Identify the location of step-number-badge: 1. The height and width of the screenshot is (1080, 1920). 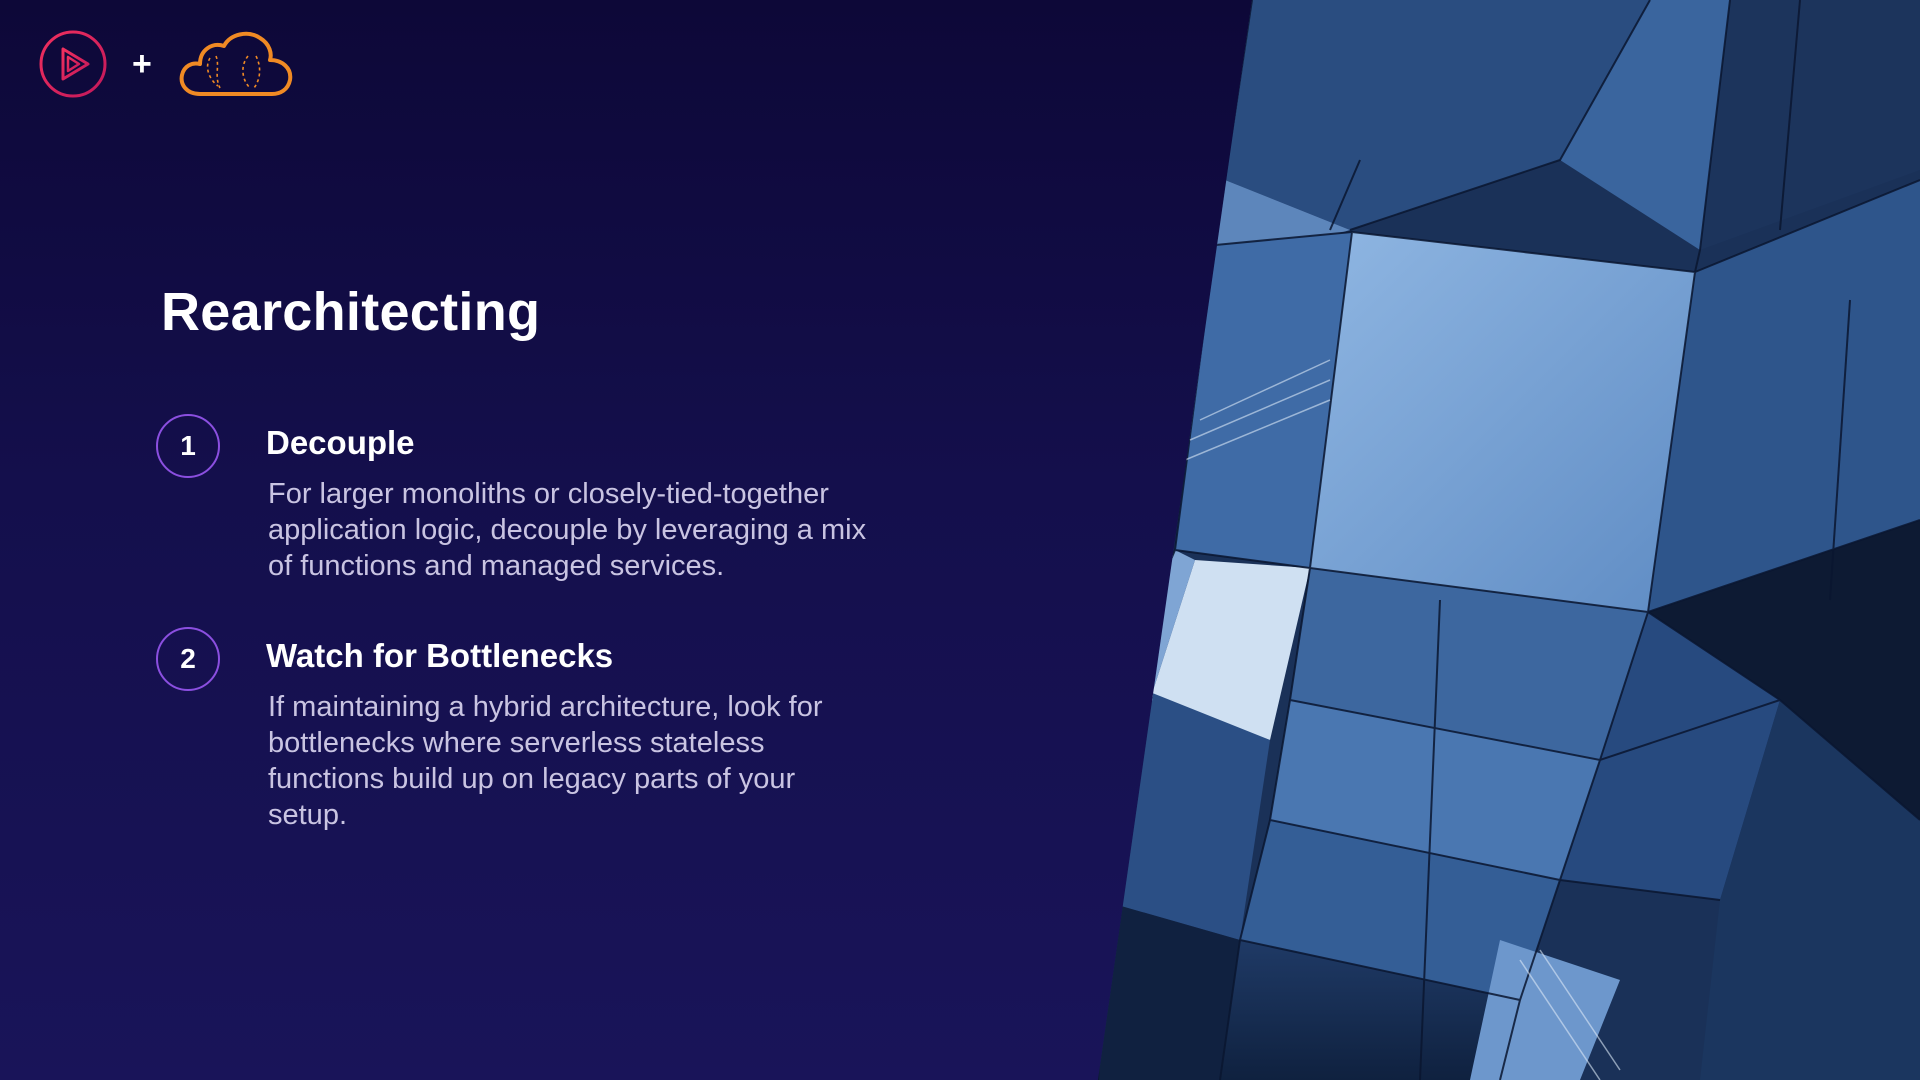
(188, 446).